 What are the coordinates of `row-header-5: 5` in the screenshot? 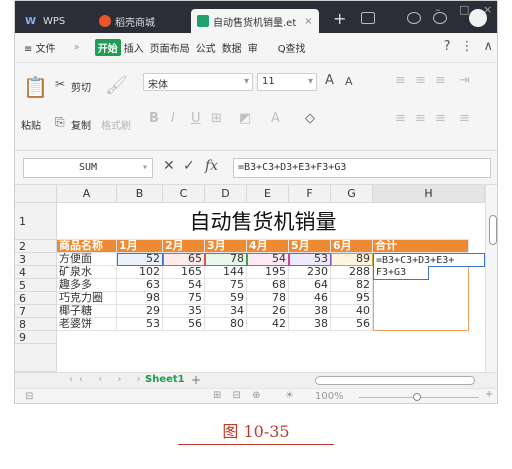 It's located at (36, 285).